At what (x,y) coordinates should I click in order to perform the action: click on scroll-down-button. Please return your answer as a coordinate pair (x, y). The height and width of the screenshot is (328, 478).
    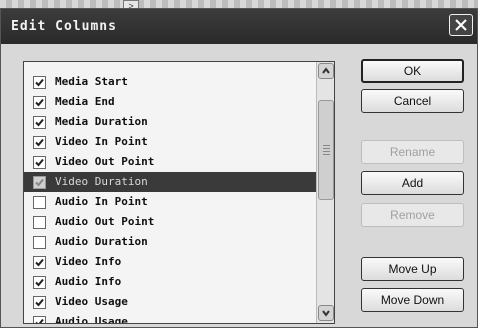
    Looking at the image, I should click on (326, 313).